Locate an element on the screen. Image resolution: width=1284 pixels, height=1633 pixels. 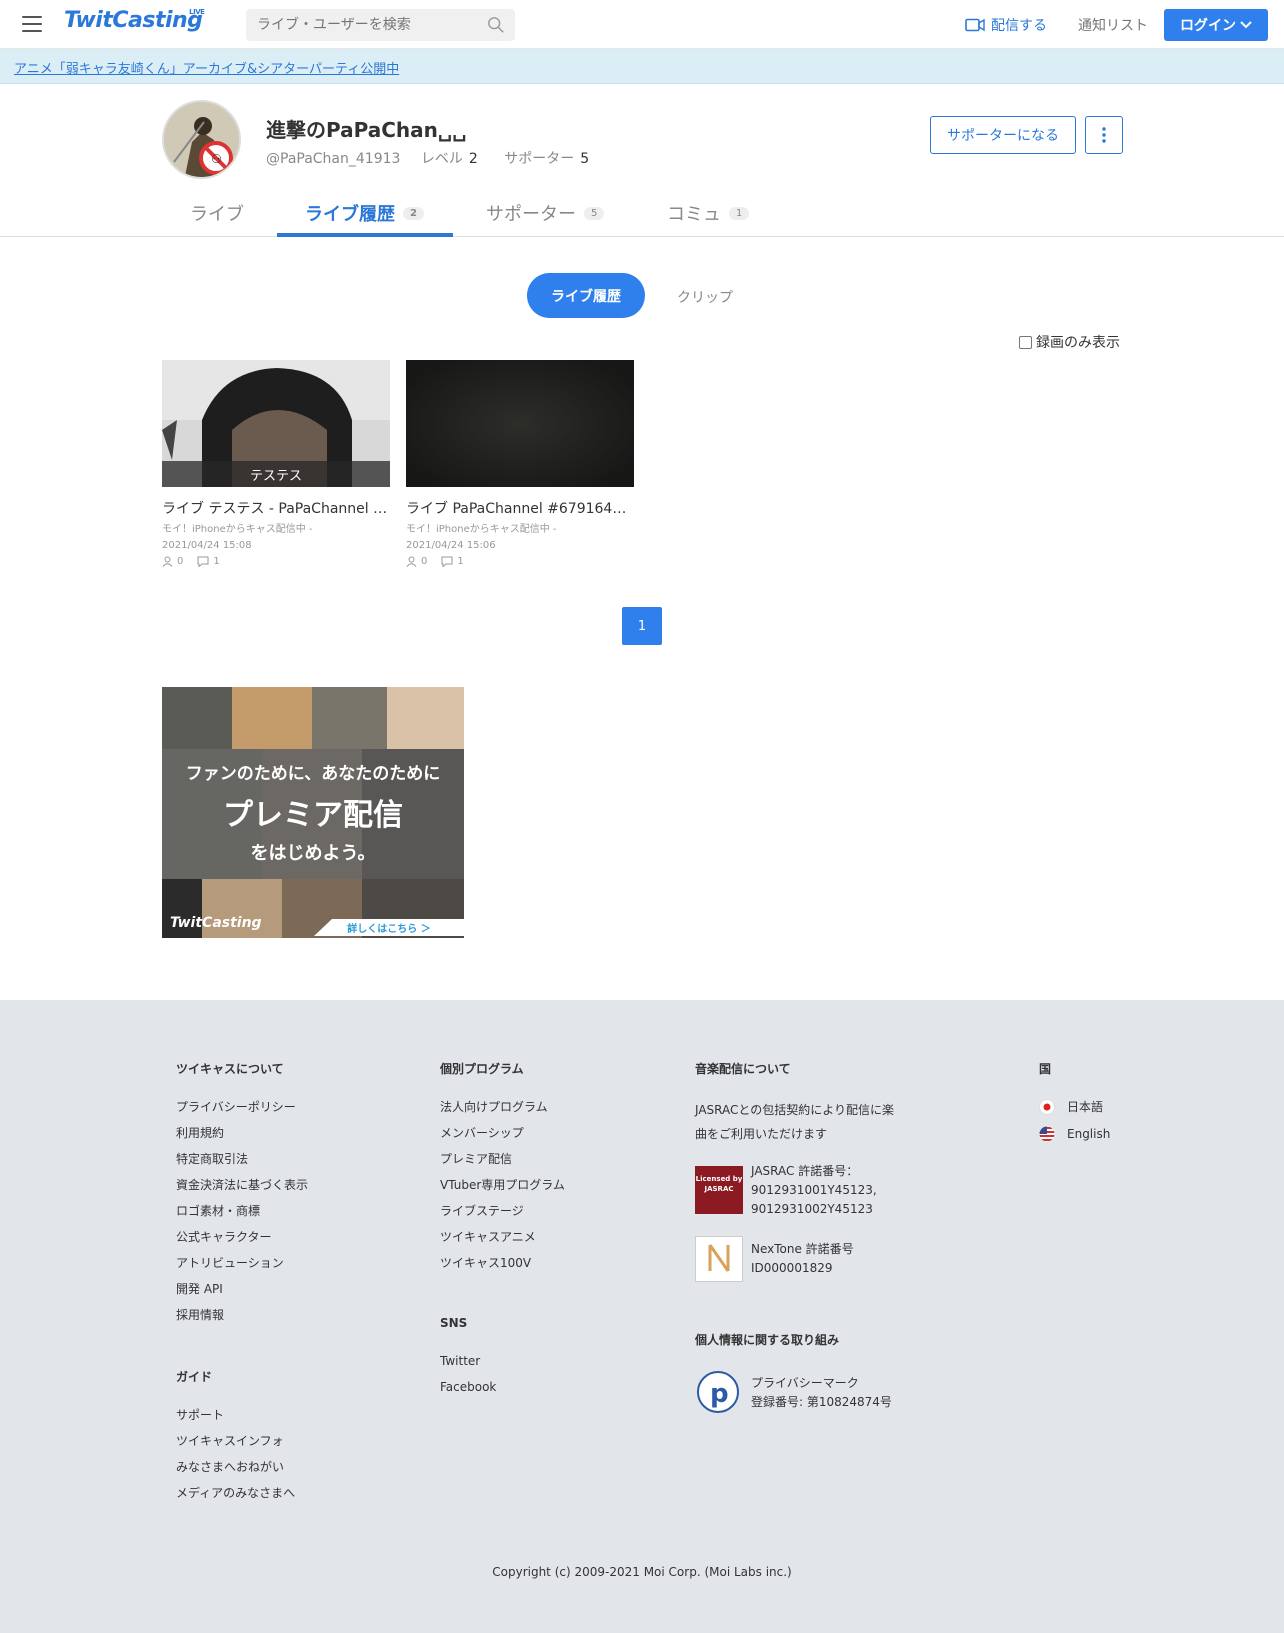
footer-link: ツイキャスインフォ is located at coordinates (230, 1440).